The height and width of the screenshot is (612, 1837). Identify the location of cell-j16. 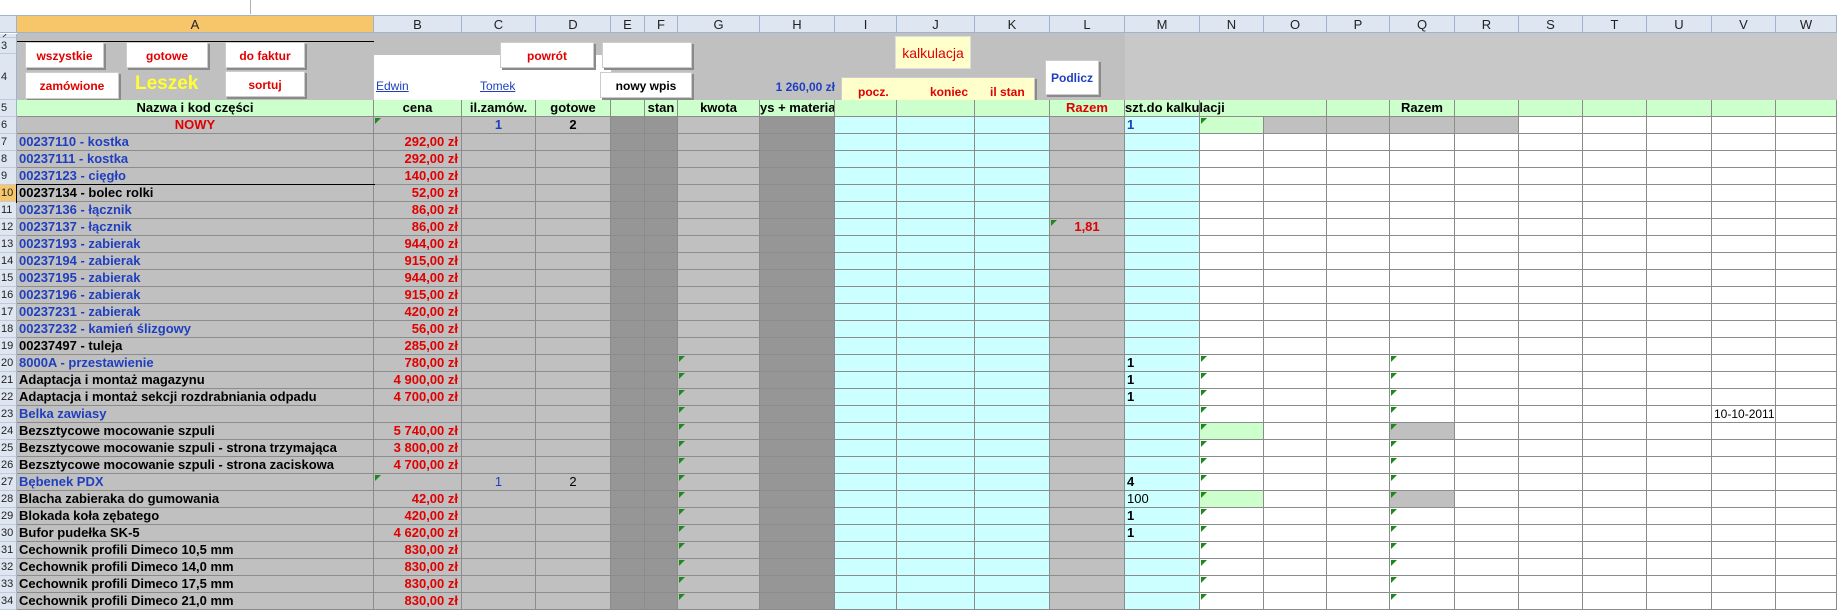
(936, 295).